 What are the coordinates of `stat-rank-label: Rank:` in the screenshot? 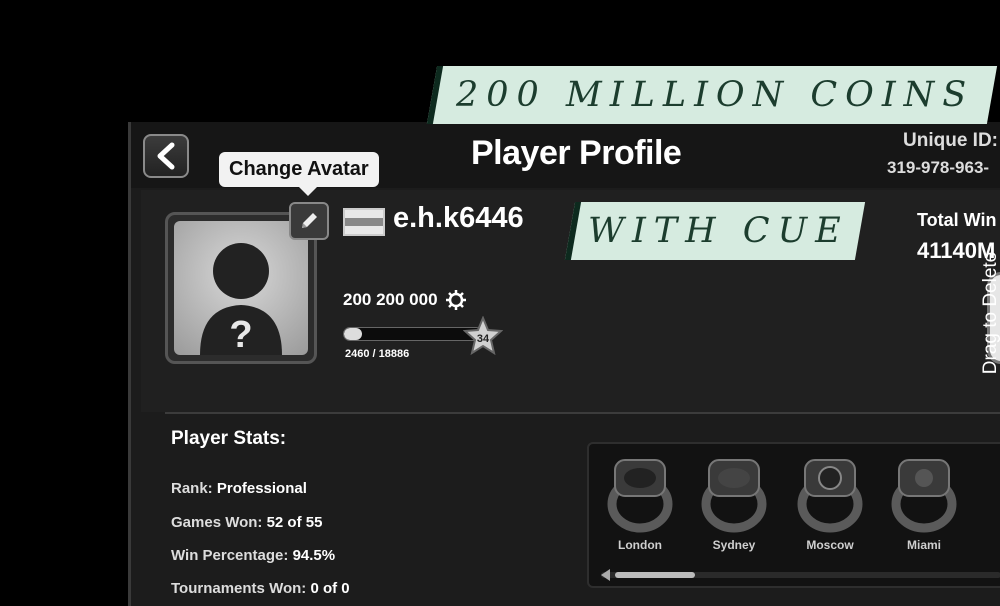 It's located at (192, 488).